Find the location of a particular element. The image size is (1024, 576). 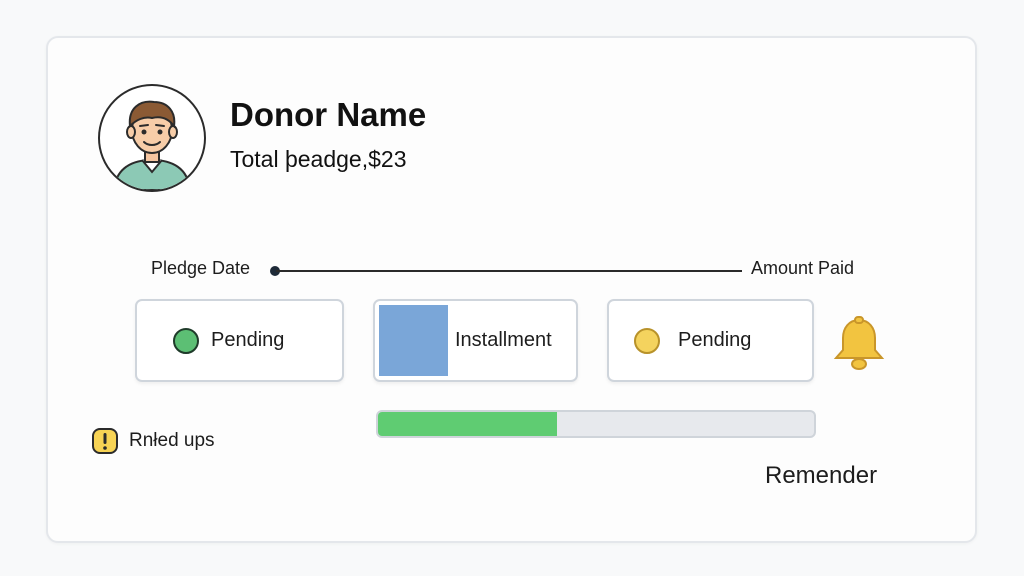

pledge-total: Total þeadge,$23 is located at coordinates (318, 159).